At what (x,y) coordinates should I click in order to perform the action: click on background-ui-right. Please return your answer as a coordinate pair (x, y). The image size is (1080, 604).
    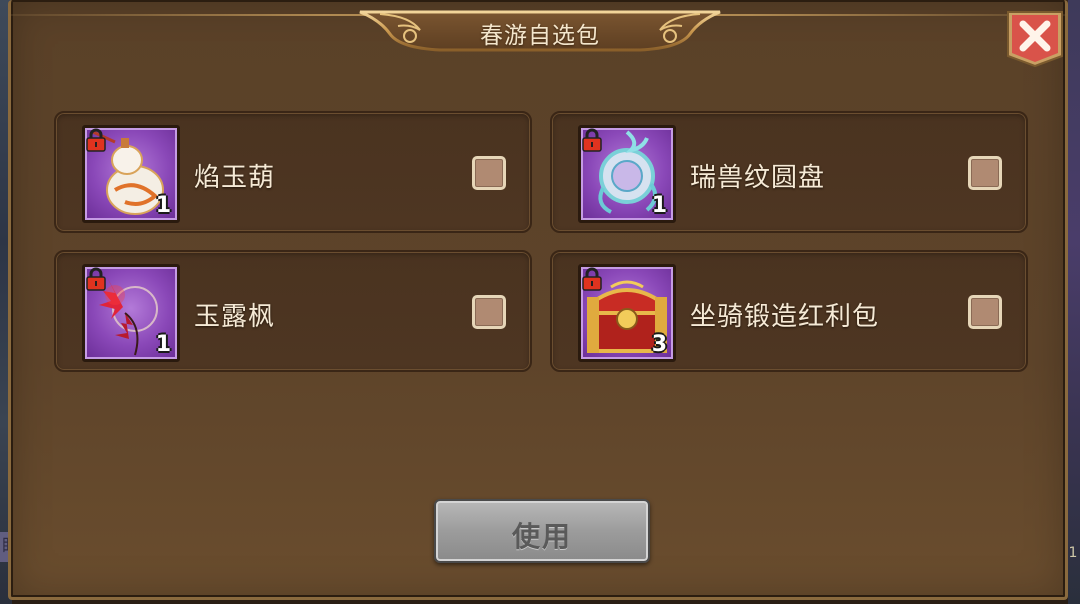
    Looking at the image, I should click on (1074, 302).